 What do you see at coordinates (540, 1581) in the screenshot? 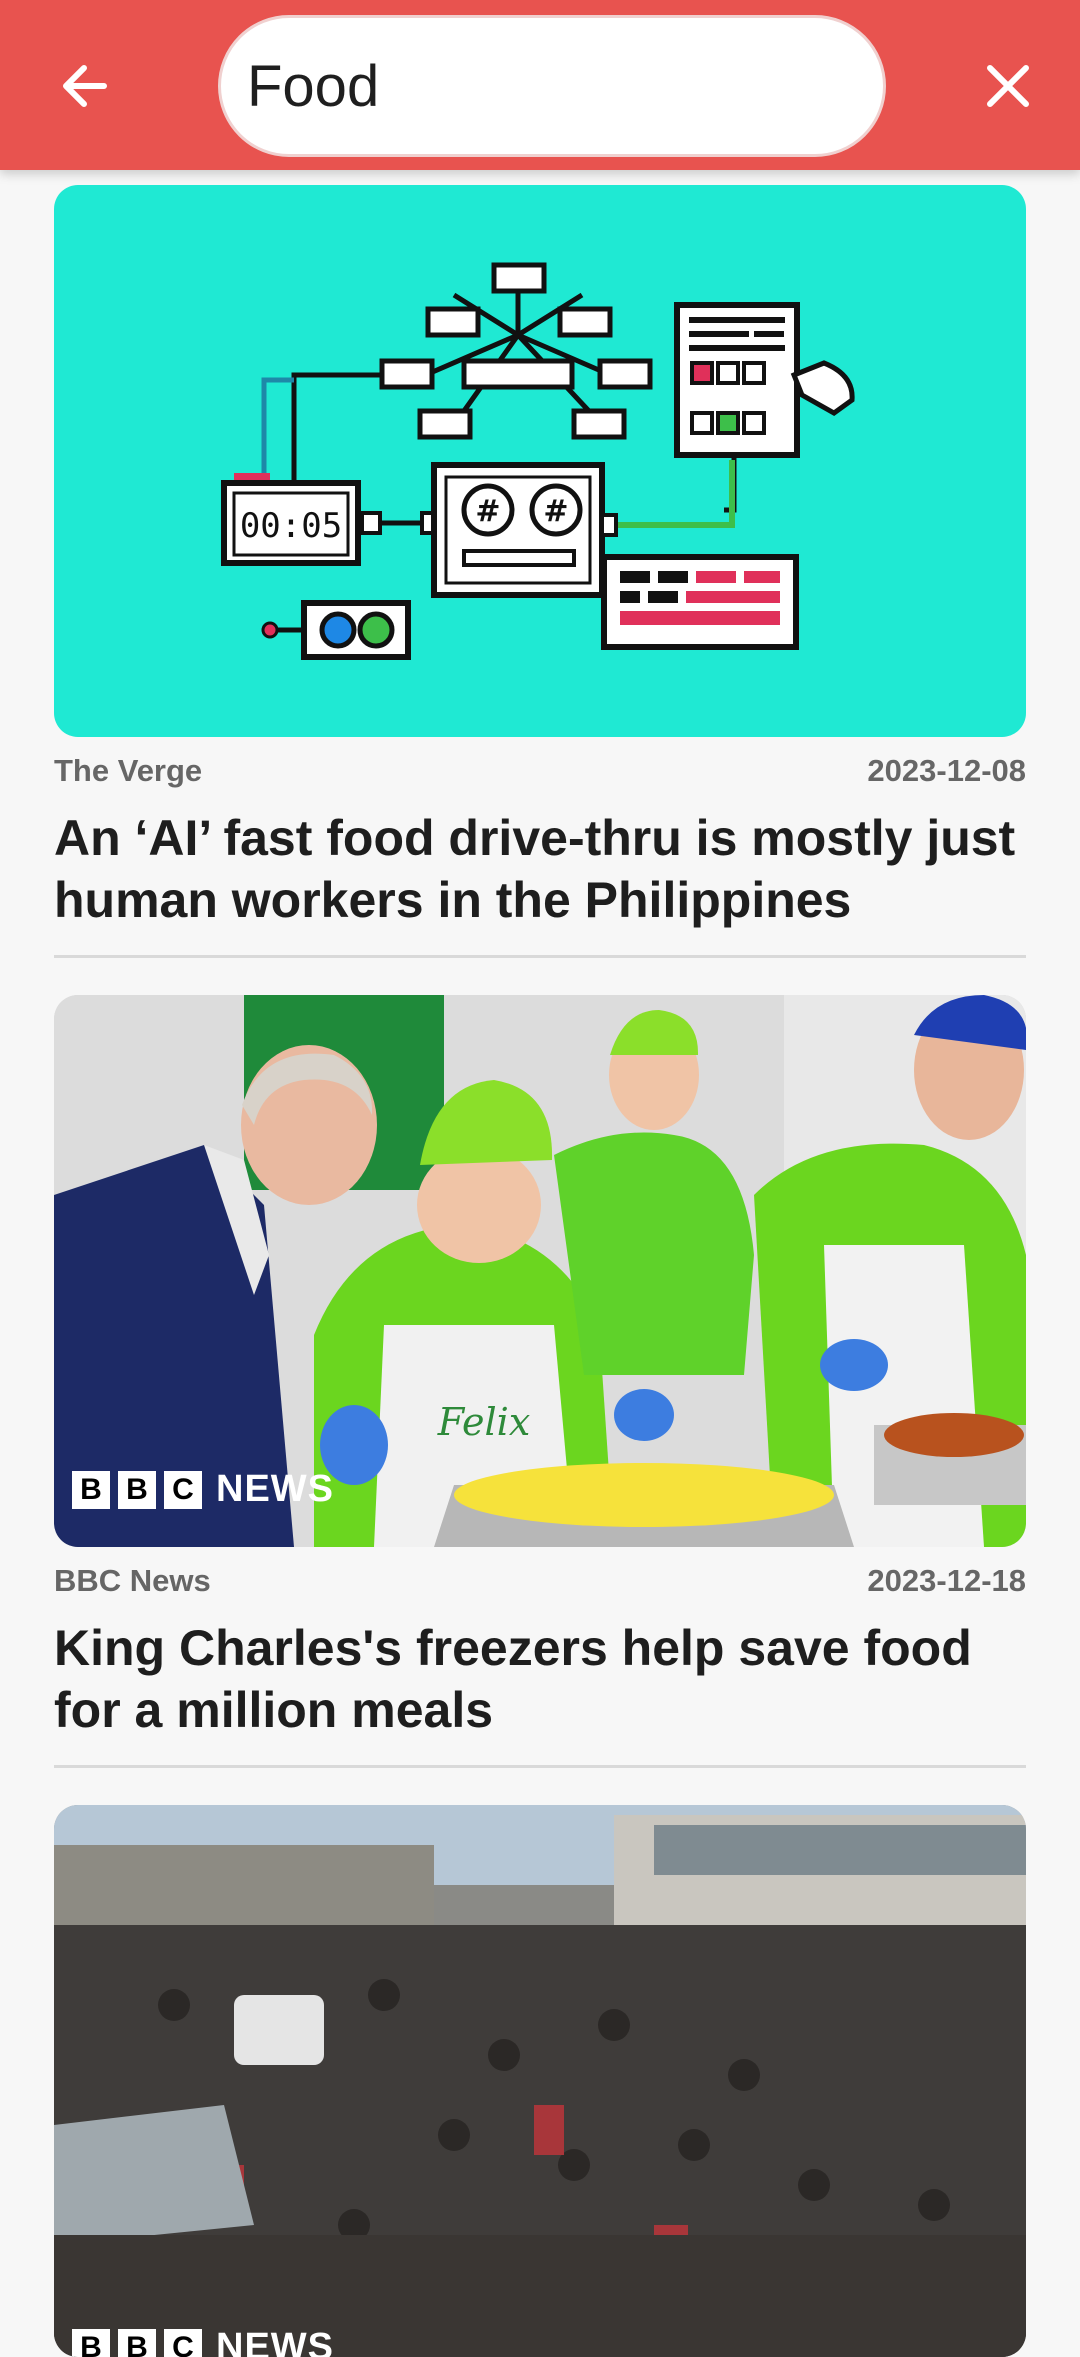
I see `article-meta: BBC News 2023-12-18` at bounding box center [540, 1581].